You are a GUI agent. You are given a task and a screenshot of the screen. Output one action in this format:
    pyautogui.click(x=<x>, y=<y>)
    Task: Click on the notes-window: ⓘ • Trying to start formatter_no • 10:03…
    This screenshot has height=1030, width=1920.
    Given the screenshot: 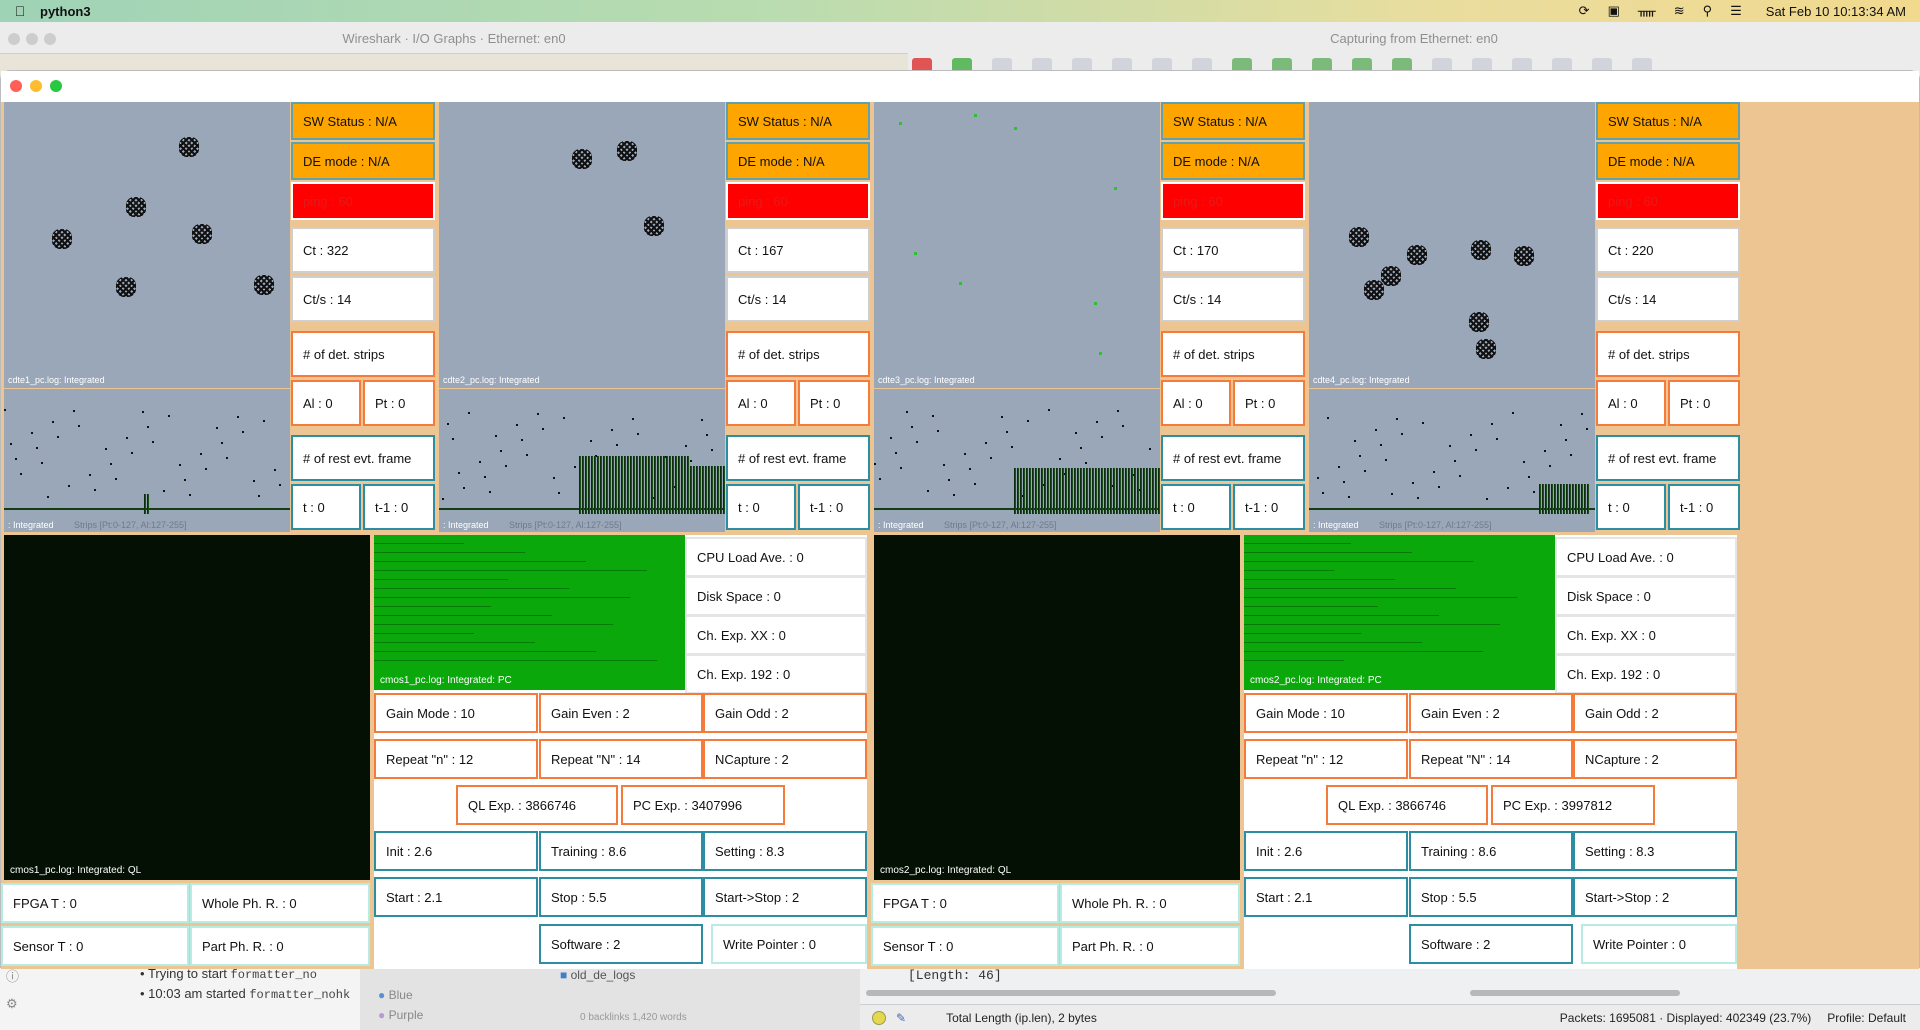 What is the action you would take?
    pyautogui.click(x=180, y=998)
    